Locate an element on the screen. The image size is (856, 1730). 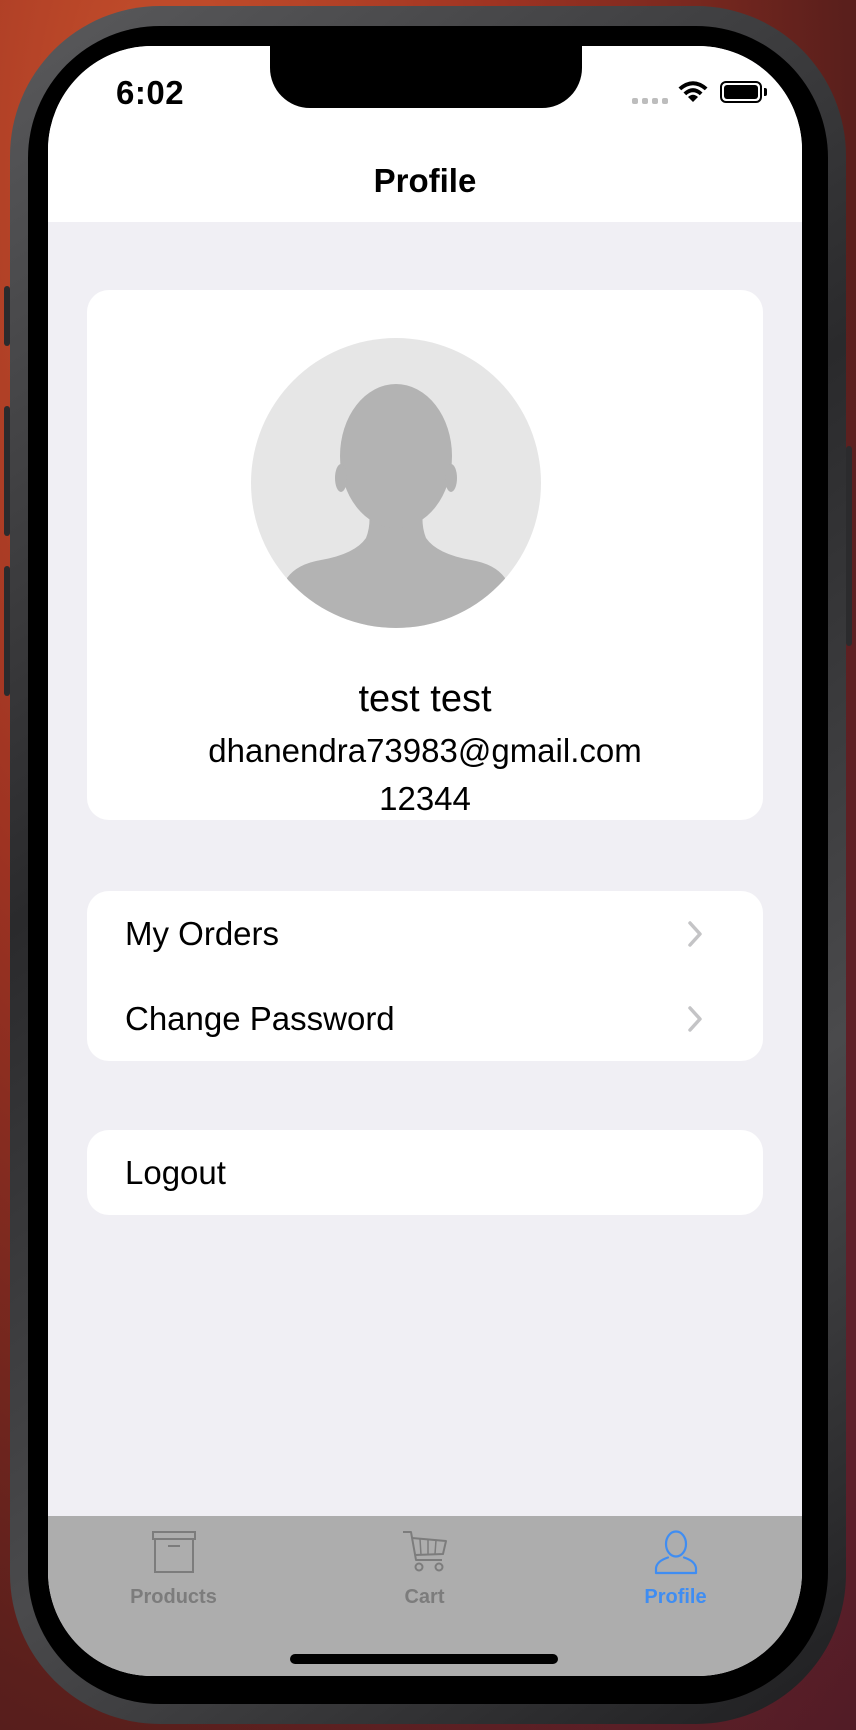
person-silhouette-icon is located at coordinates (396, 506).